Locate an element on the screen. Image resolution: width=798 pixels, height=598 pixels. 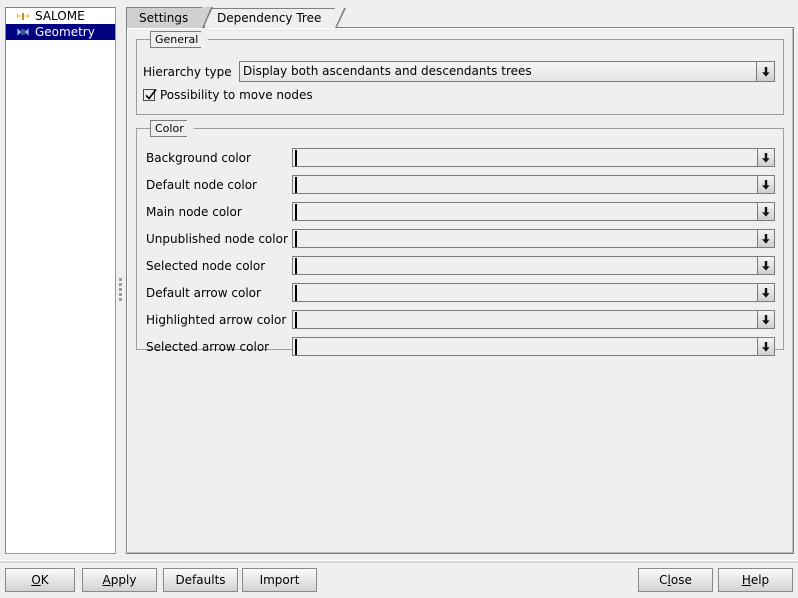
module-tree-panel: SALOME Geometry is located at coordinates (60, 280).